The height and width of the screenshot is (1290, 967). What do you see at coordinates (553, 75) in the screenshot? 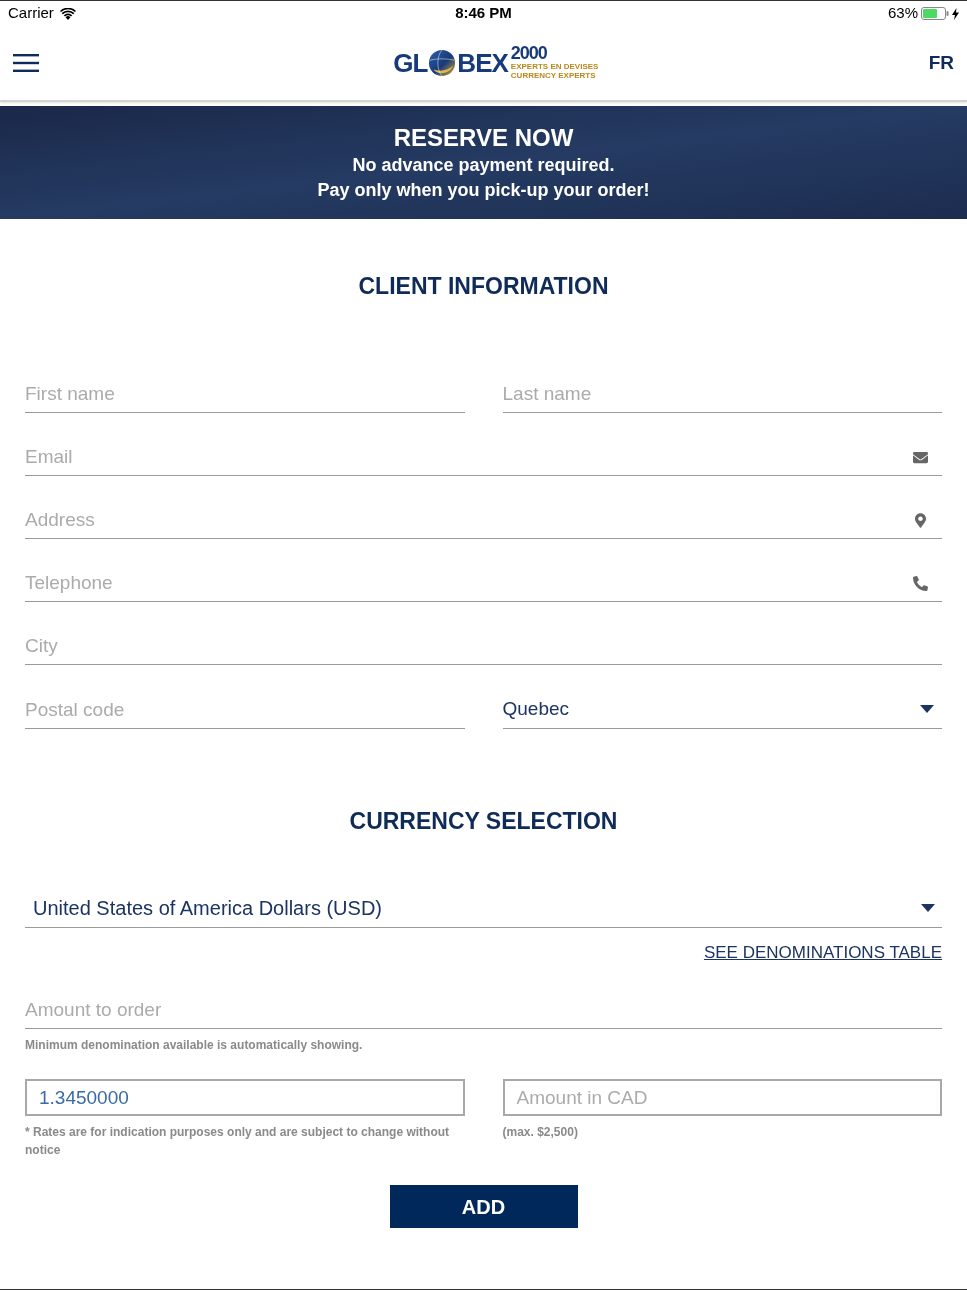
I see `logo-tagline: CURRENCY EXPERTS` at bounding box center [553, 75].